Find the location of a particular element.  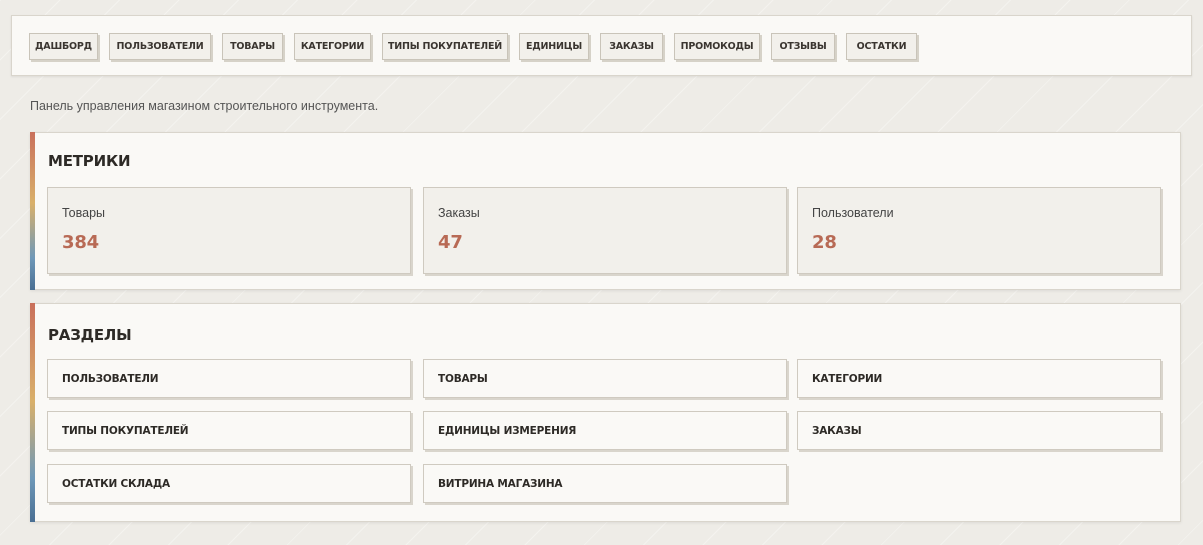

nav-orders: ЗАКАЗЫ is located at coordinates (631, 46).